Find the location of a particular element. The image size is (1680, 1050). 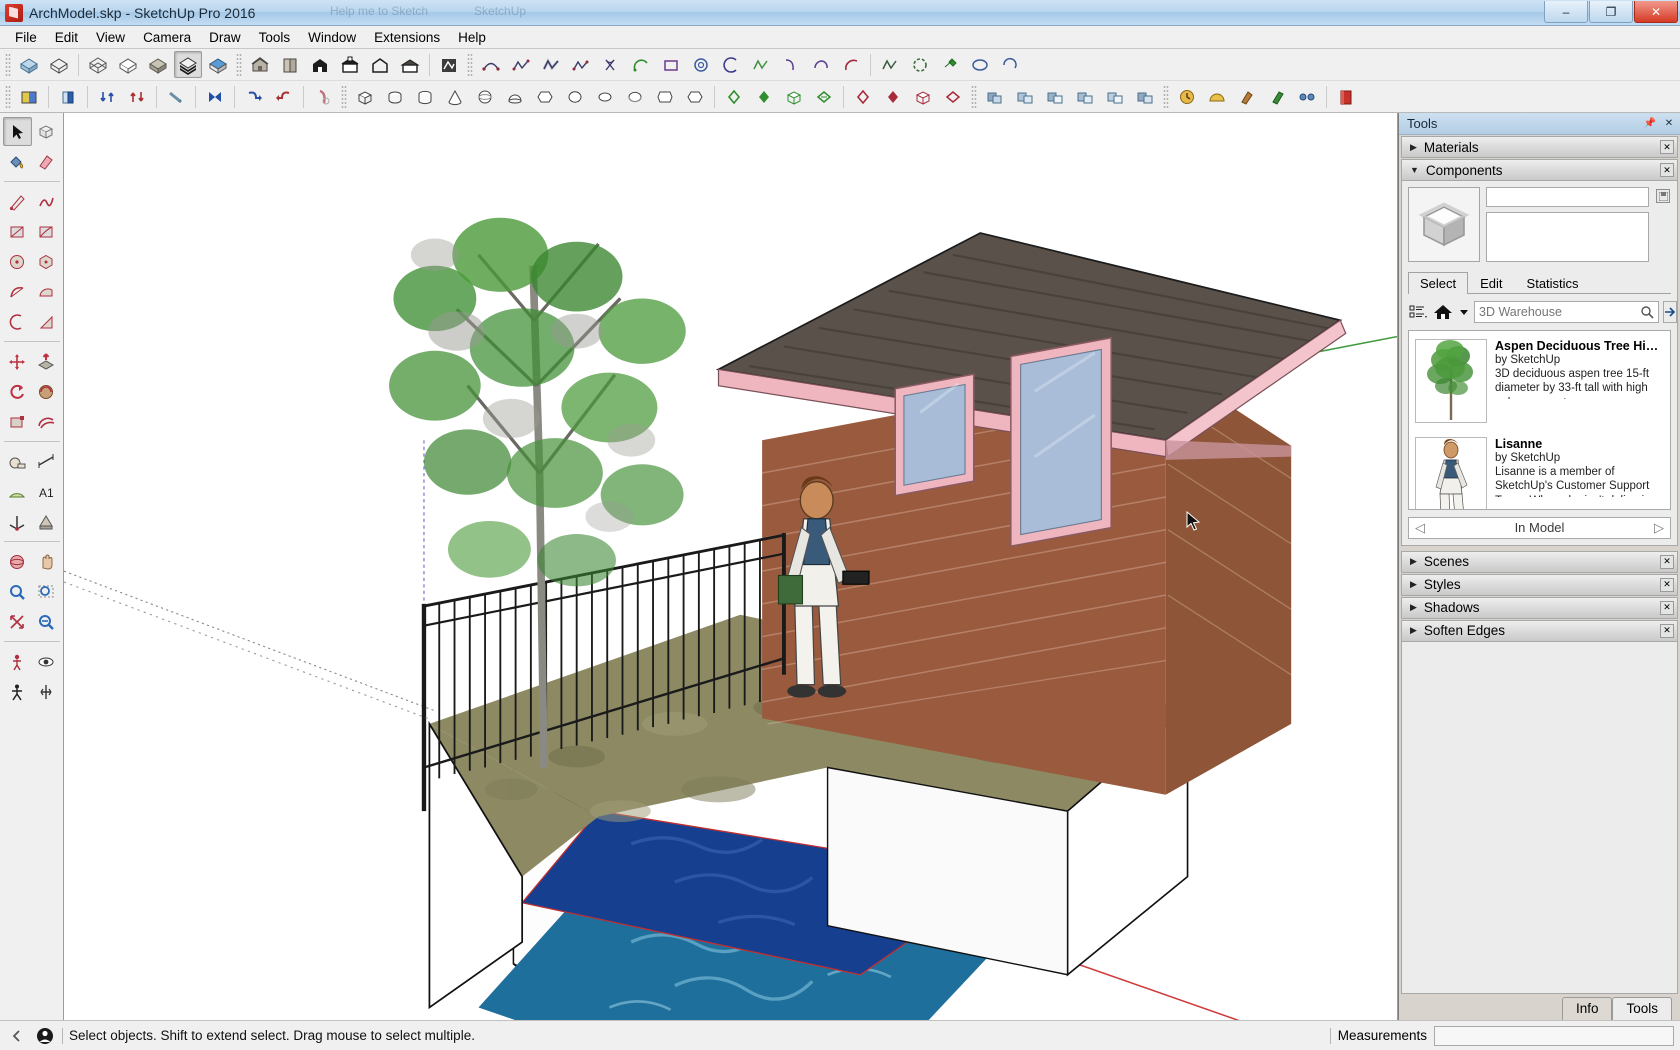

solid-tools-intersect-button is located at coordinates (764, 96).